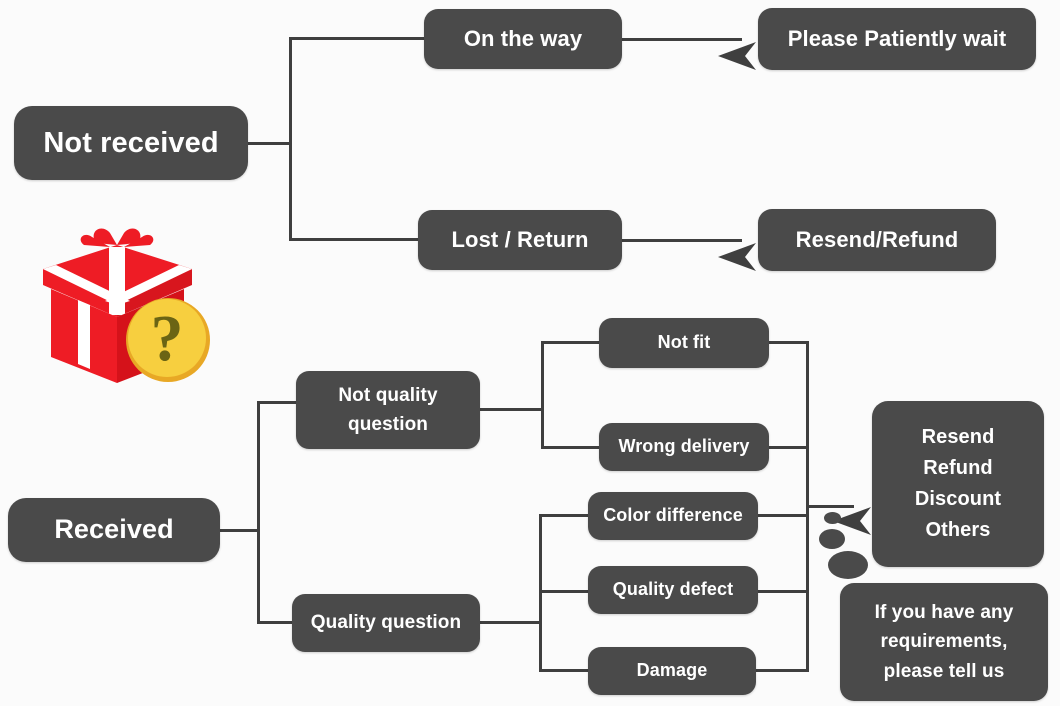 This screenshot has width=1060, height=706. I want to click on node-quality-defect: Quality defect, so click(673, 590).